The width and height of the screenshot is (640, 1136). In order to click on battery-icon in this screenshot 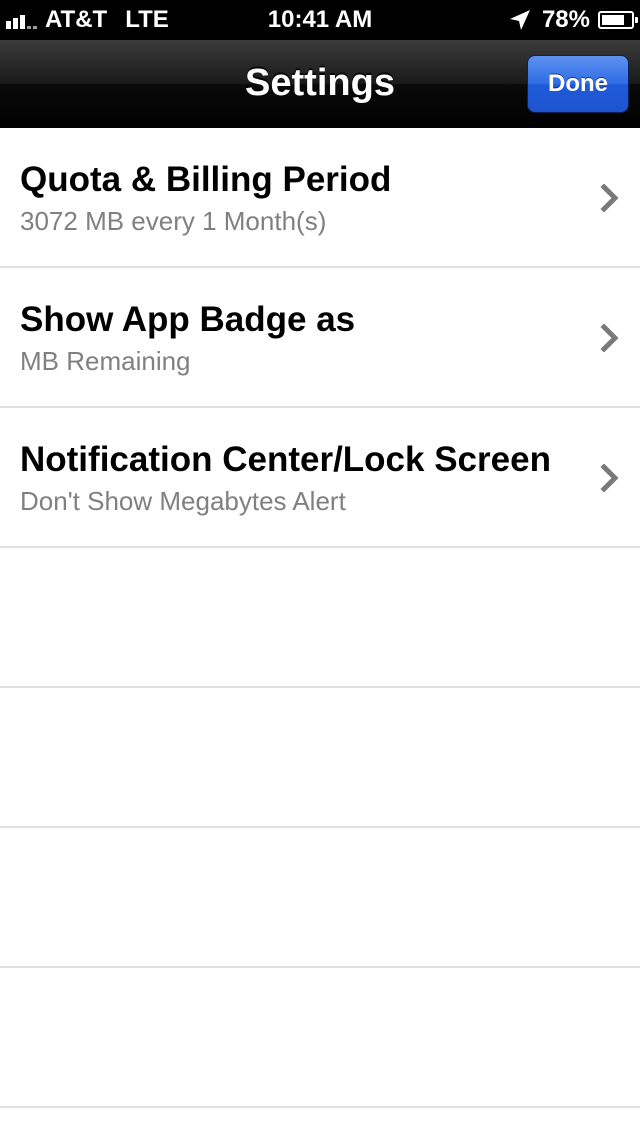, I will do `click(618, 20)`.